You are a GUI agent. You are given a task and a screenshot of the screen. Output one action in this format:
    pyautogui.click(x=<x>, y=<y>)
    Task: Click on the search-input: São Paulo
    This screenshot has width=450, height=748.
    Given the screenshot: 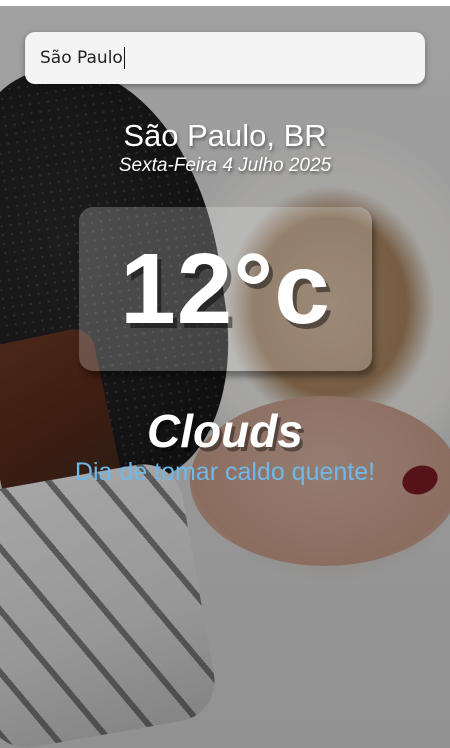 What is the action you would take?
    pyautogui.click(x=225, y=58)
    